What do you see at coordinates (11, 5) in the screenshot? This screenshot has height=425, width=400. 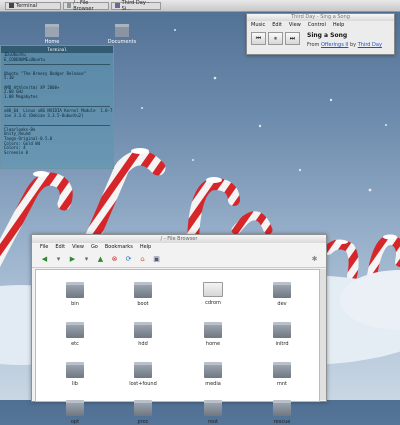 I see `terminal-icon` at bounding box center [11, 5].